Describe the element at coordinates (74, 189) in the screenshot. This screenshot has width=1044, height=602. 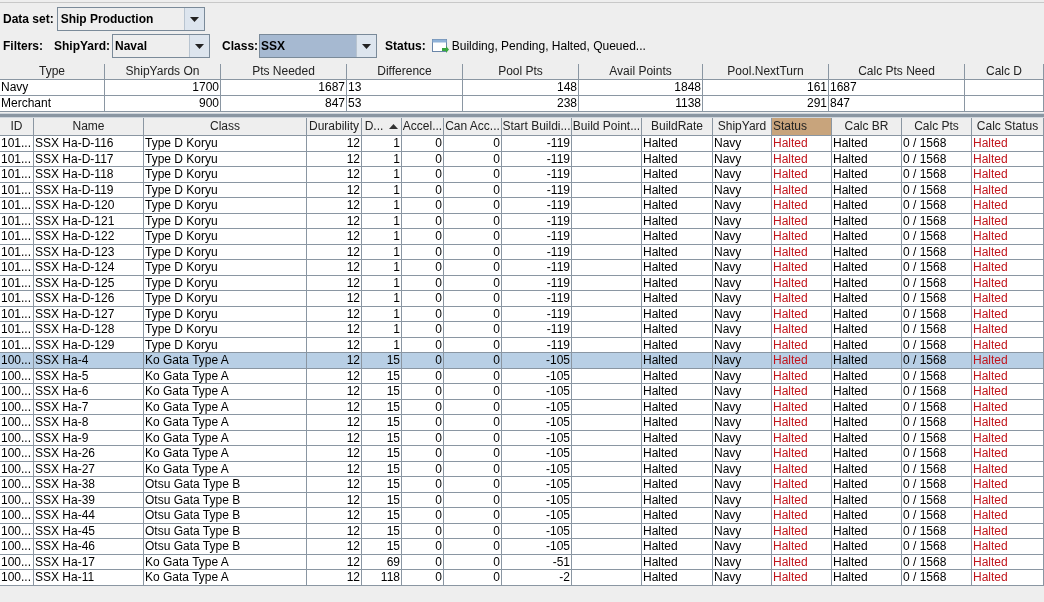
I see `table-cell-text: SSX Ha-D-119` at that location.